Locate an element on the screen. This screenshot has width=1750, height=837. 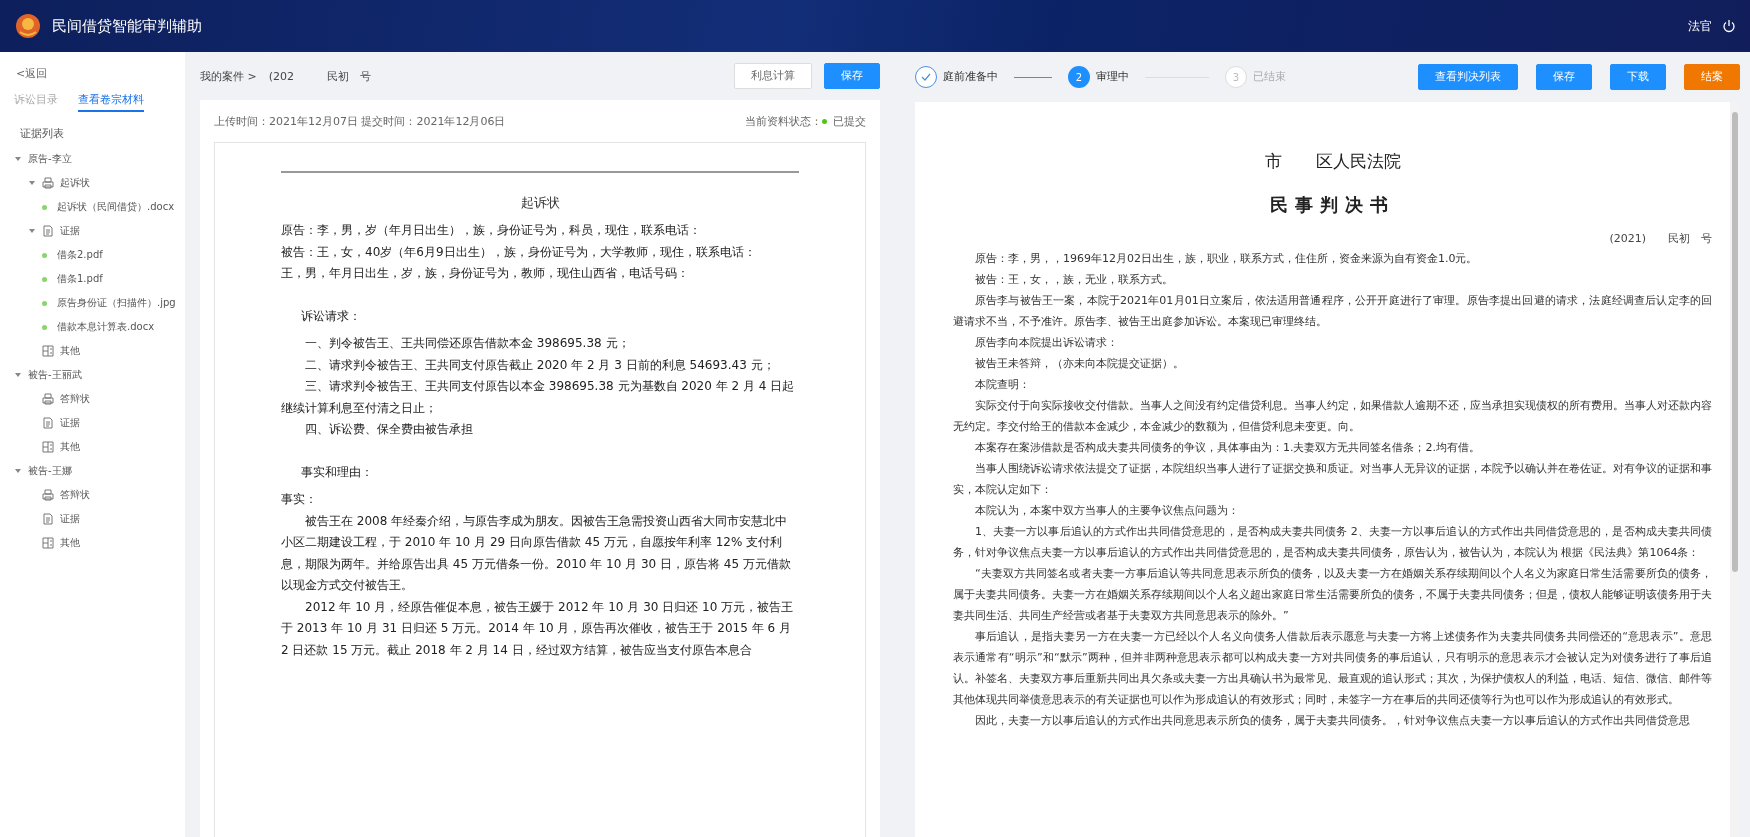
judgment-paragraph: 因此，夫妻一方以事后追认的方式作出共同意思表示所负的债务，属于夫妻共同债务。，针对争议焦点夫妻一方以事后追认的方式作出共同借贷意思 is located at coordinates (1332, 721).